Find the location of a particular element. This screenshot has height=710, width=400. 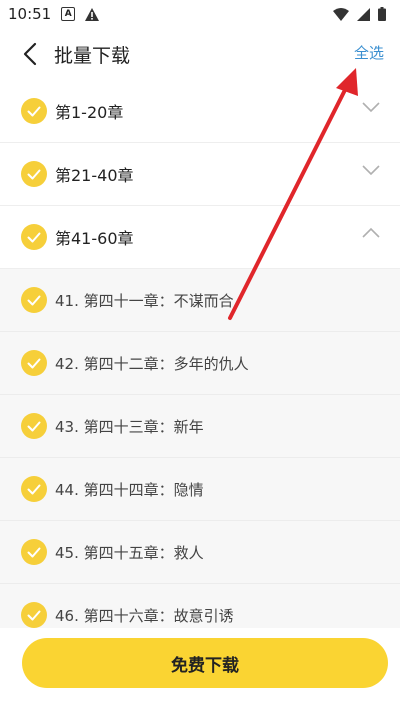

chapter-group-label: 第1-20章 is located at coordinates (89, 112).